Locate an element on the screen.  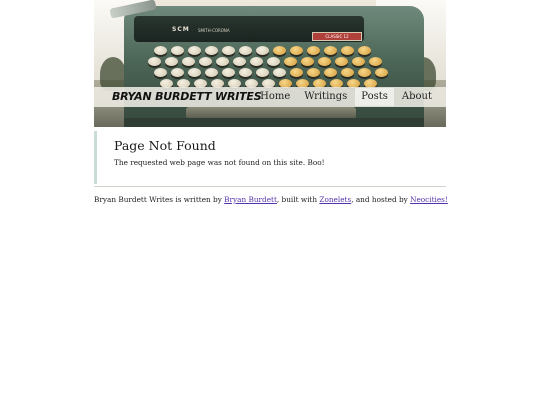
author-link: Bryan Burdett is located at coordinates (250, 199).